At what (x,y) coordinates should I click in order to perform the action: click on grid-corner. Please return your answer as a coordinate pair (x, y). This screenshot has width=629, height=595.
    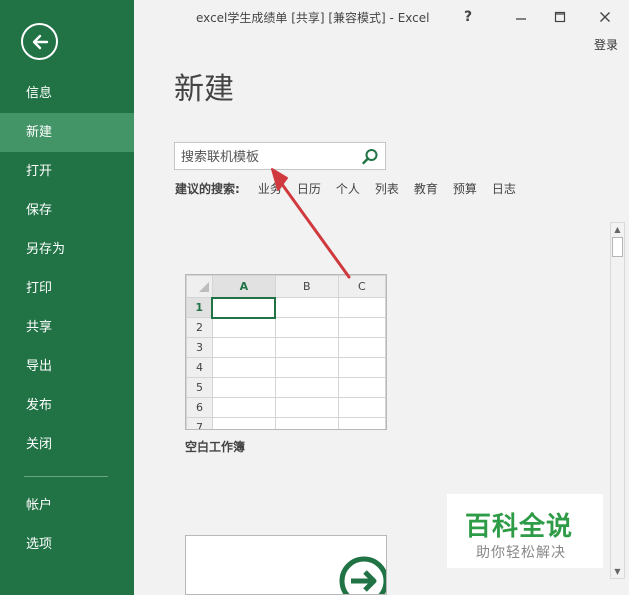
    Looking at the image, I should click on (199, 286).